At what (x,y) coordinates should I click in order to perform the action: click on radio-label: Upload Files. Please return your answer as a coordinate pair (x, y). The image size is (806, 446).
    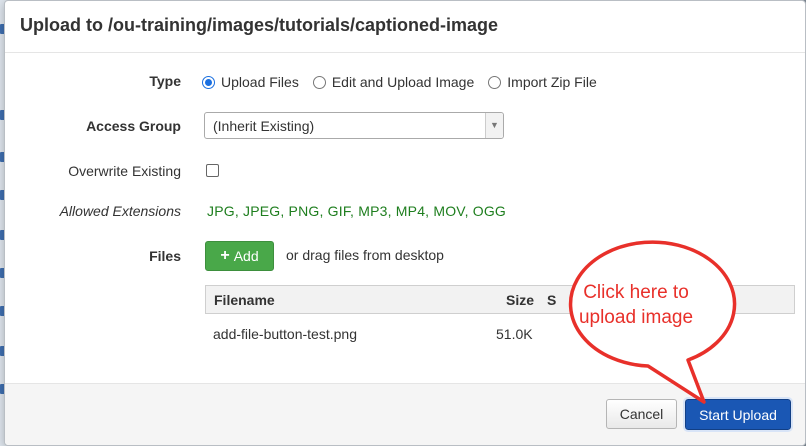
    Looking at the image, I should click on (260, 82).